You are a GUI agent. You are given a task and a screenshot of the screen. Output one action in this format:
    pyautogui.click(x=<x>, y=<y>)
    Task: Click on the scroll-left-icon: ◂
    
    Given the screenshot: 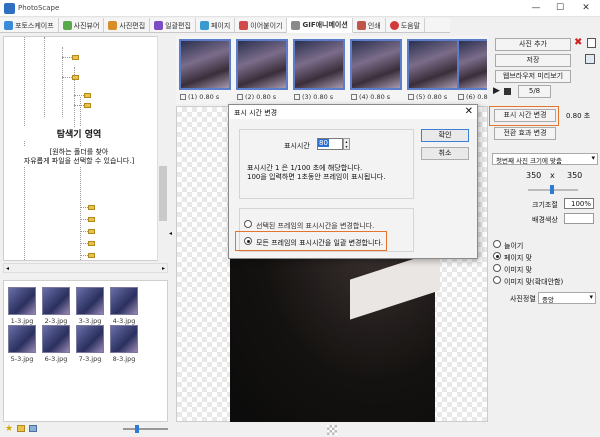 What is the action you would take?
    pyautogui.click(x=7, y=268)
    